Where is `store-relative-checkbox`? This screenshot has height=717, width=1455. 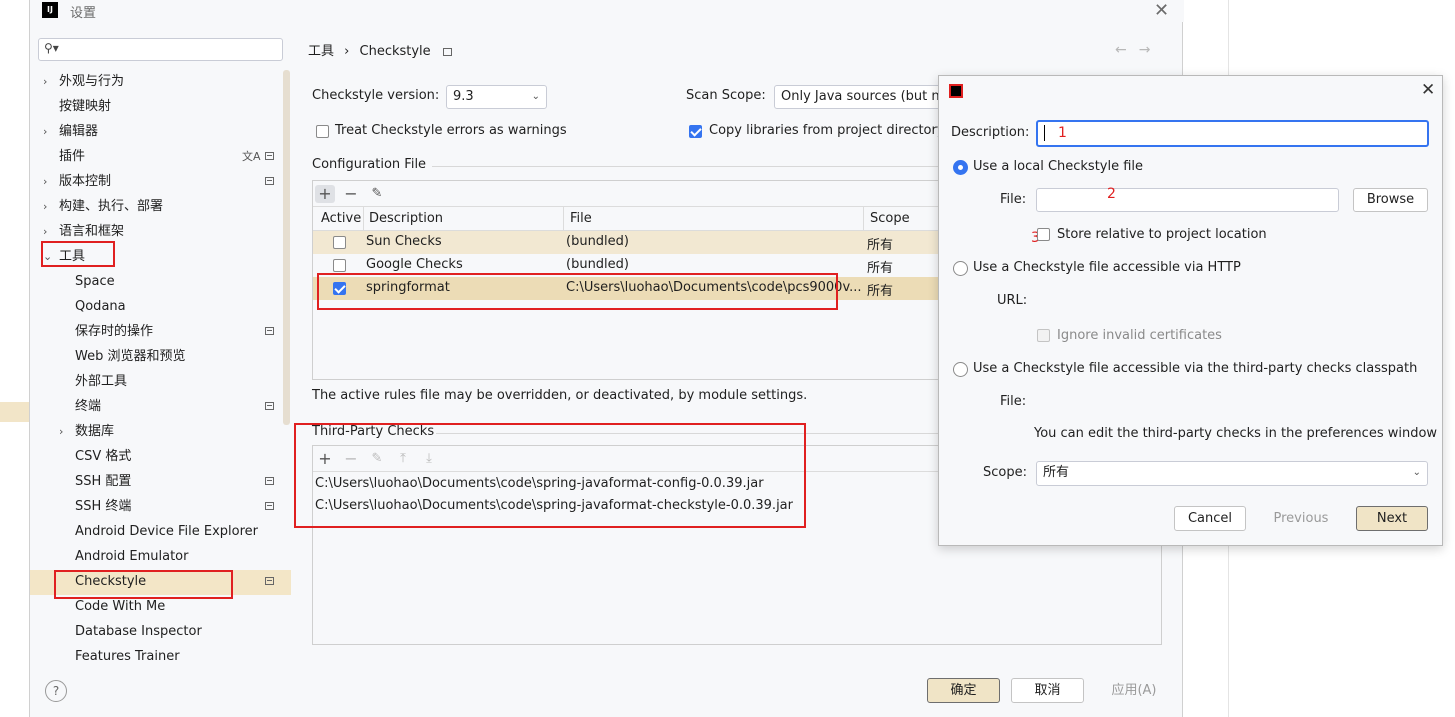
store-relative-checkbox is located at coordinates (1043, 234).